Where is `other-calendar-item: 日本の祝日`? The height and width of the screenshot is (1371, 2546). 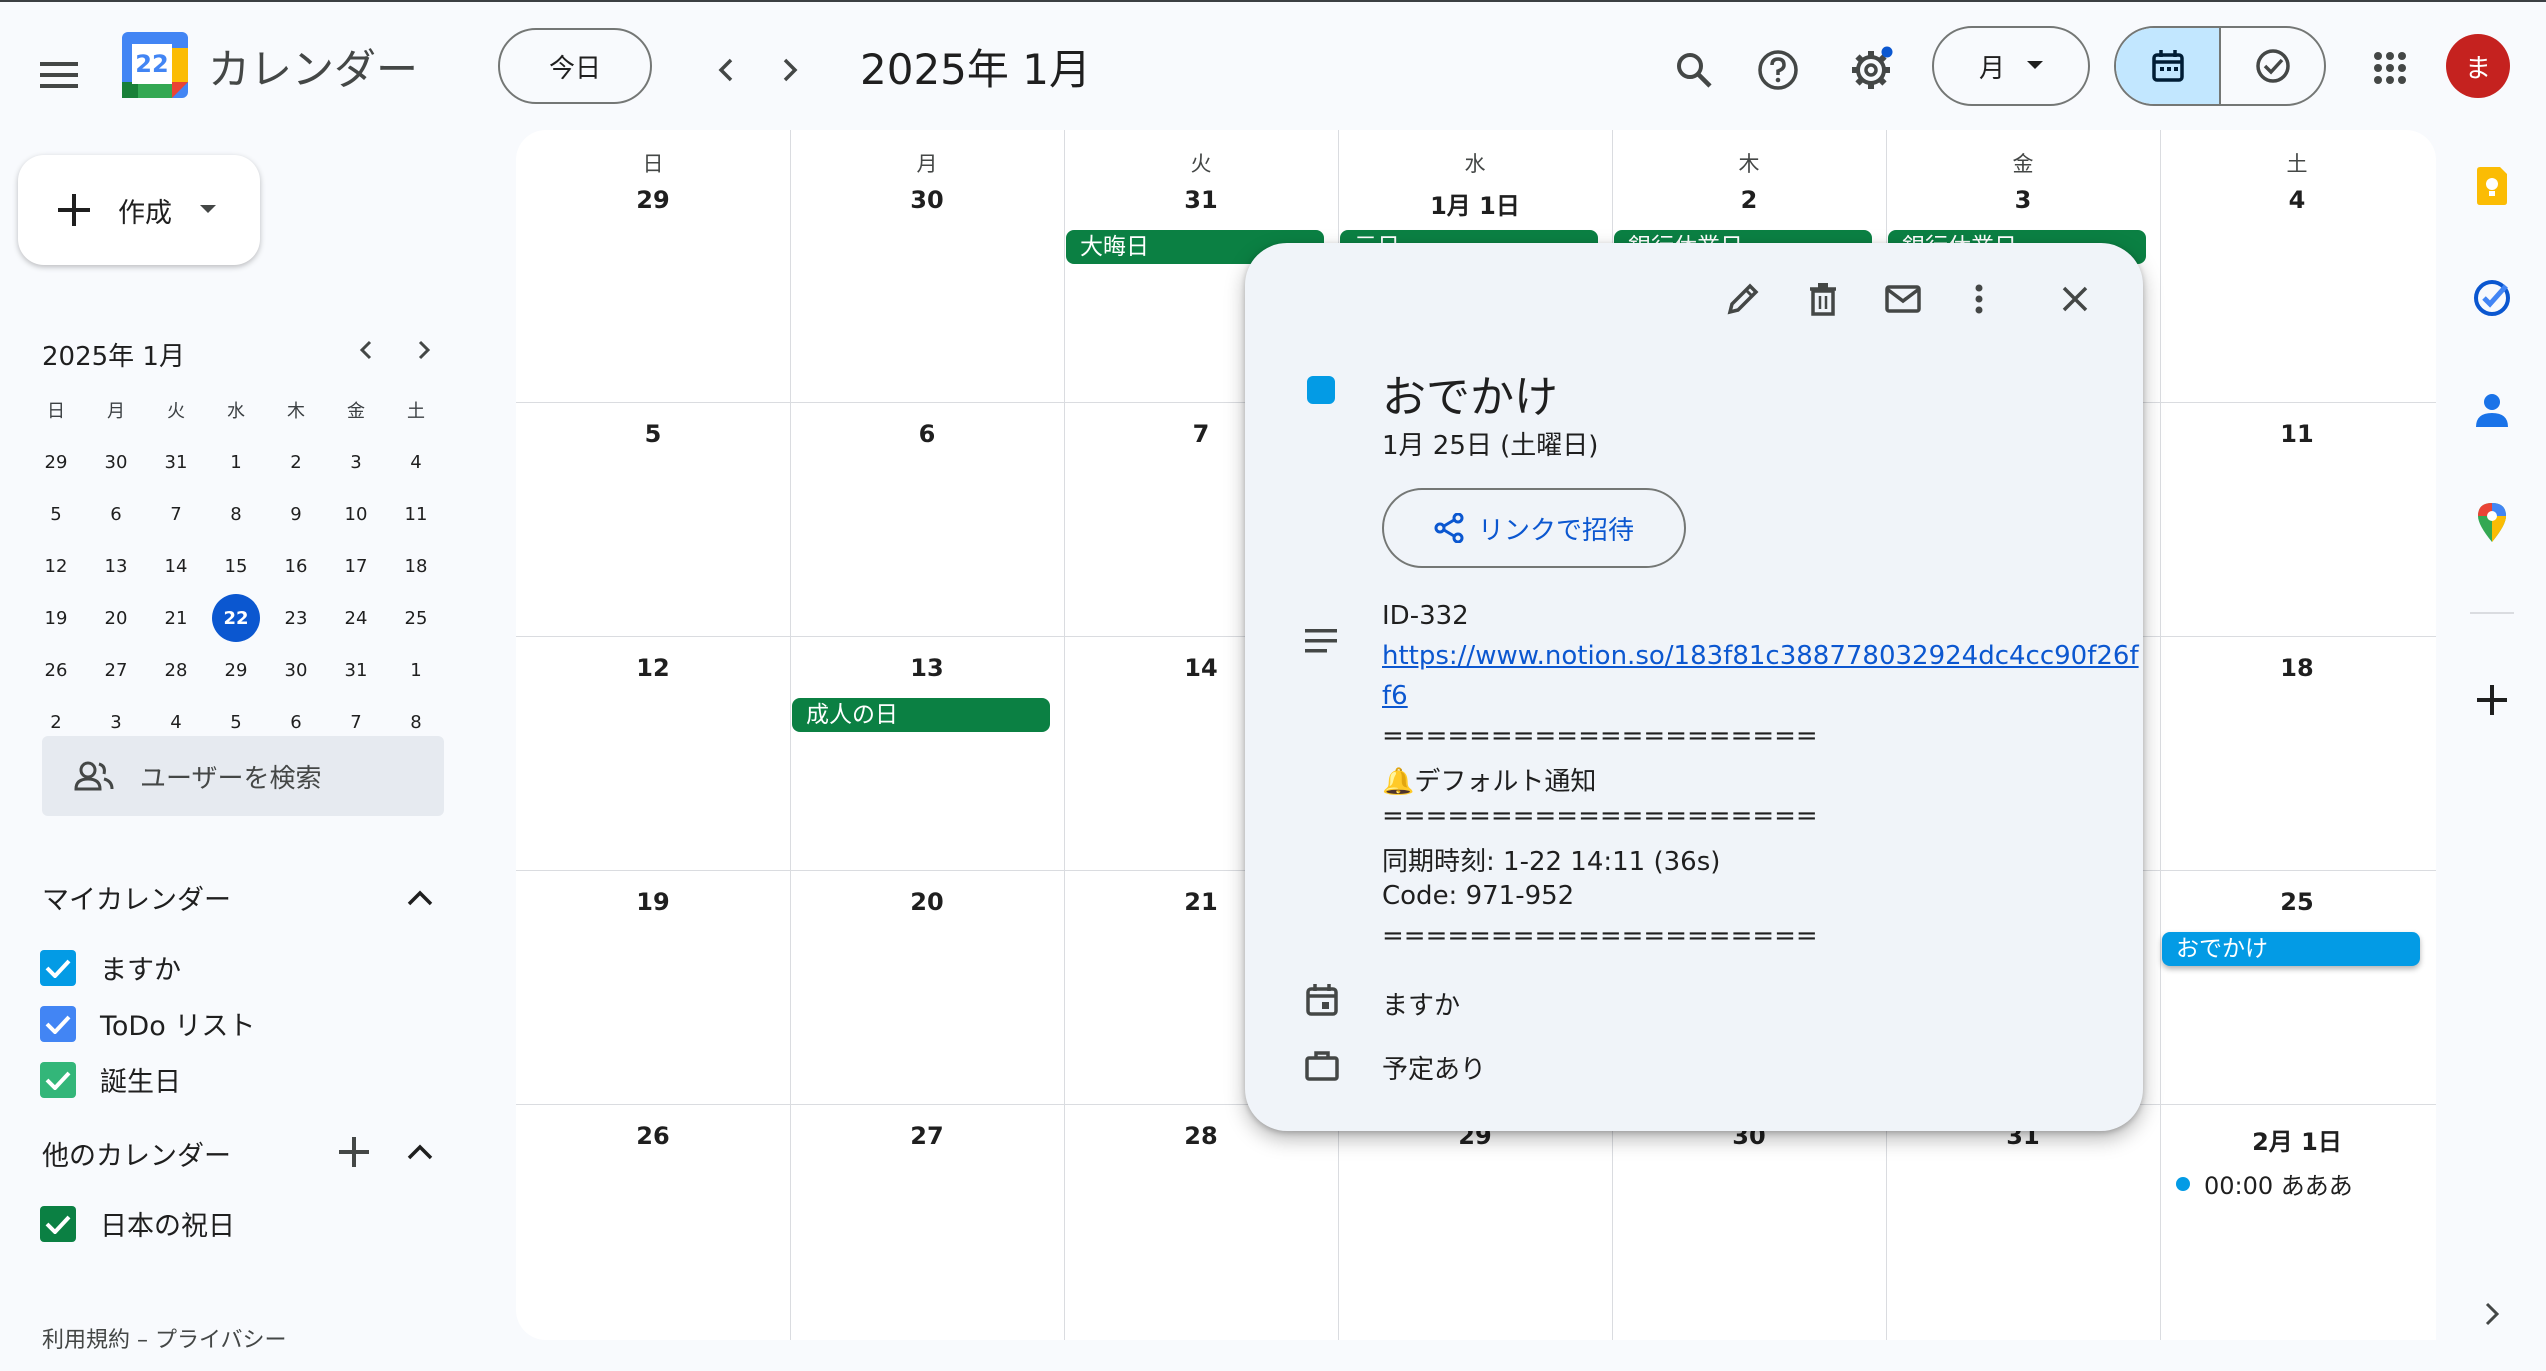 other-calendar-item: 日本の祝日 is located at coordinates (137, 1223).